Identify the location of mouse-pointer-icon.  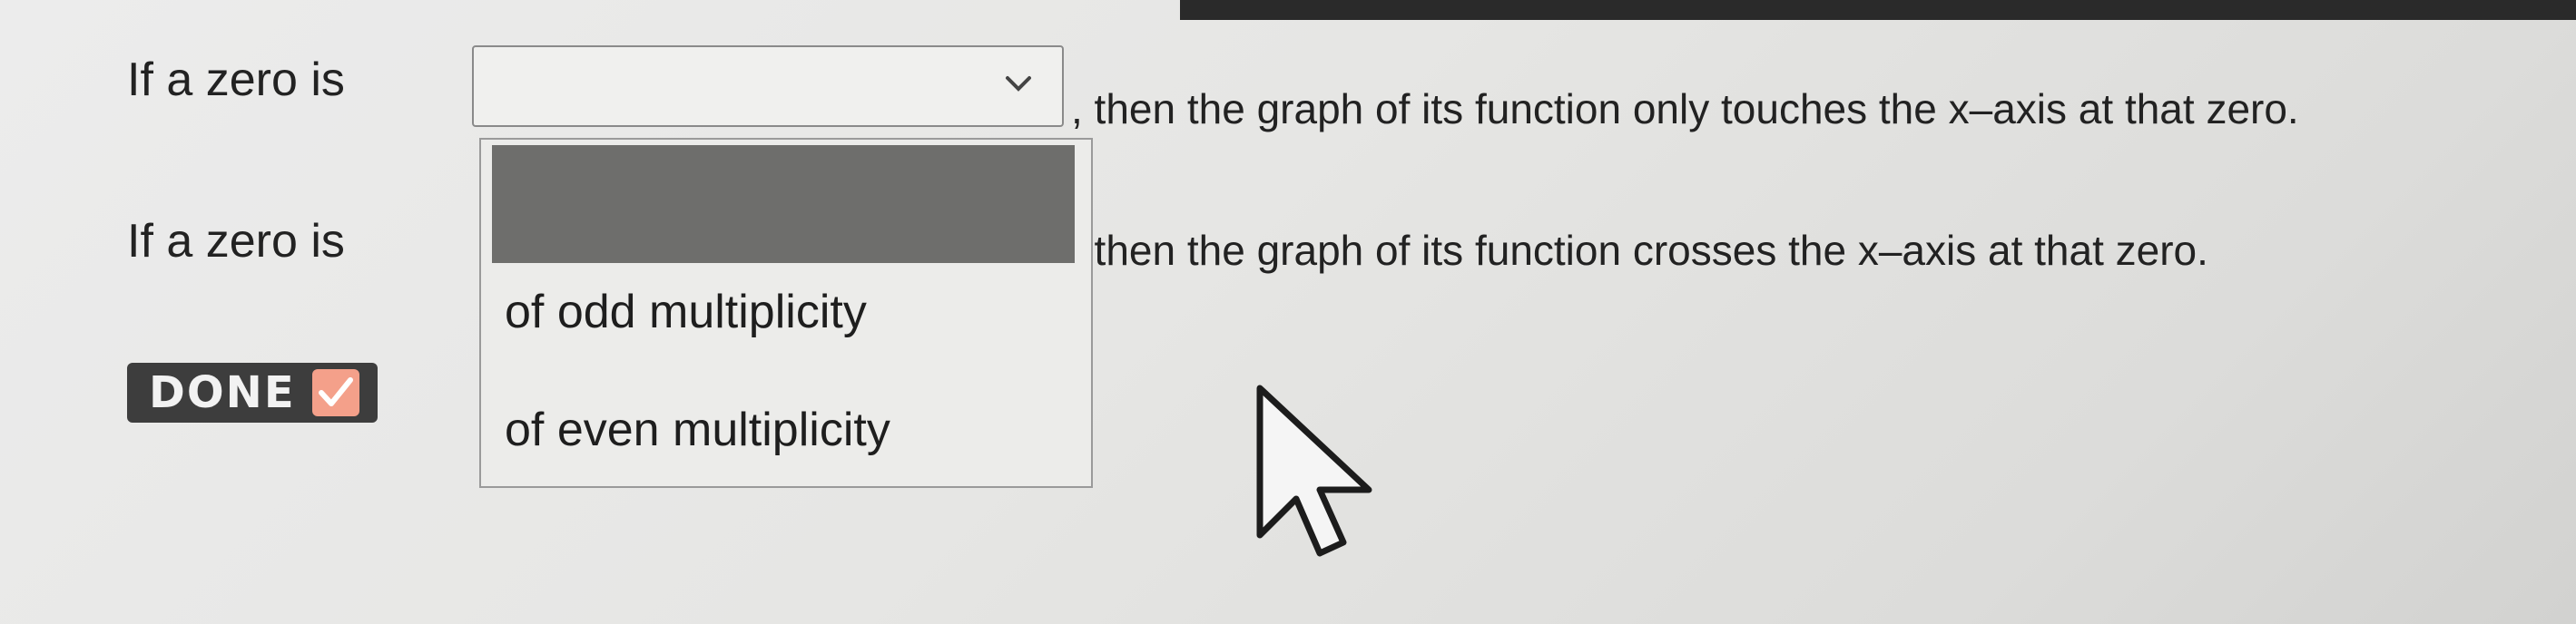
(1314, 471).